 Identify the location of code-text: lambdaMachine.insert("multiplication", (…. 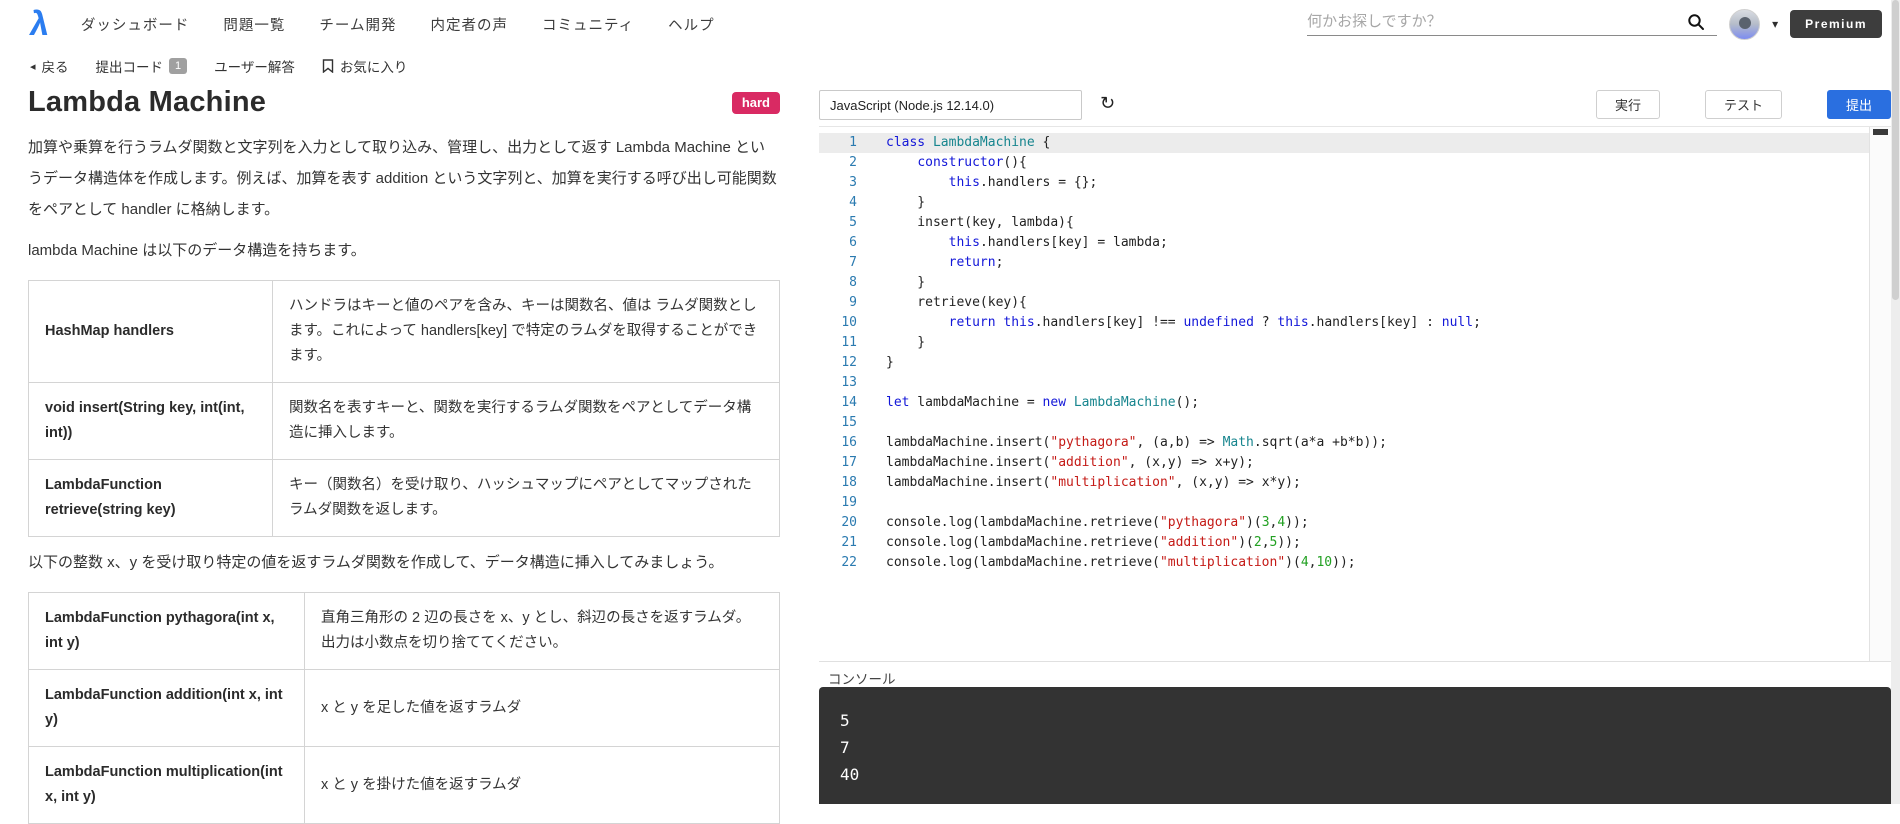
(1093, 482).